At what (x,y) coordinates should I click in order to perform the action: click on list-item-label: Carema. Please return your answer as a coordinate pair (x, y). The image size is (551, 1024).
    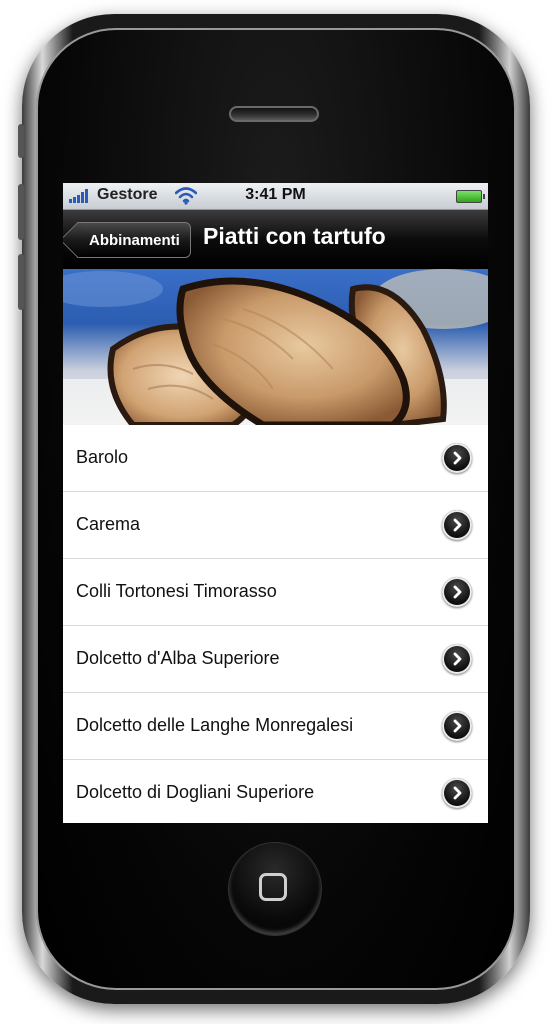
    Looking at the image, I should click on (108, 524).